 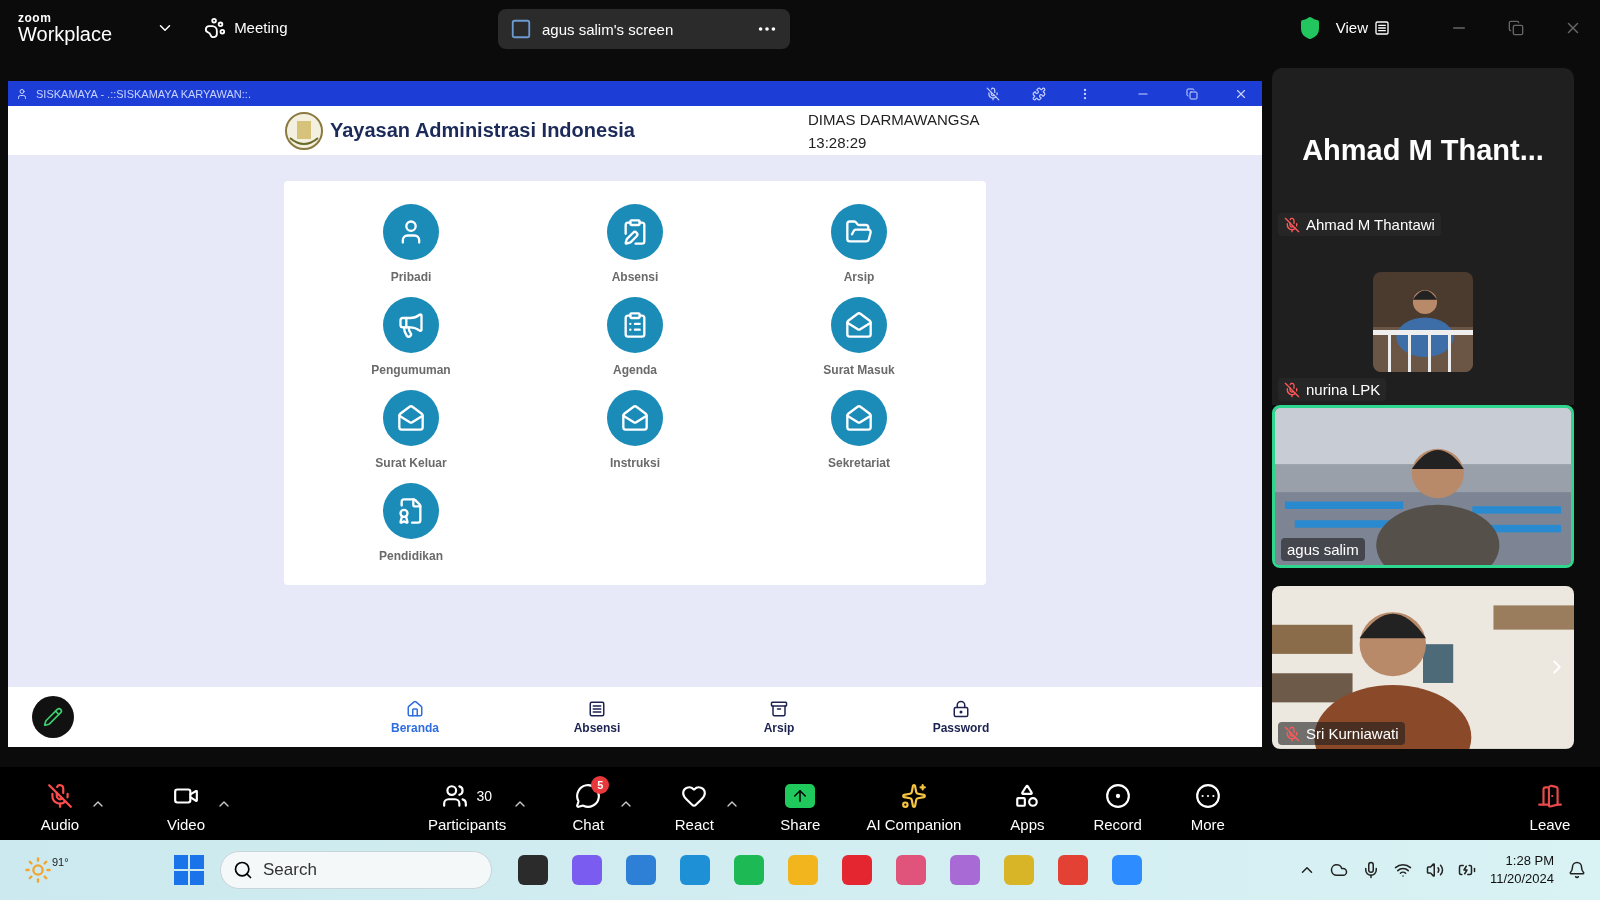 What do you see at coordinates (1521, 879) in the screenshot?
I see `taskbar-date: 11/20/2024` at bounding box center [1521, 879].